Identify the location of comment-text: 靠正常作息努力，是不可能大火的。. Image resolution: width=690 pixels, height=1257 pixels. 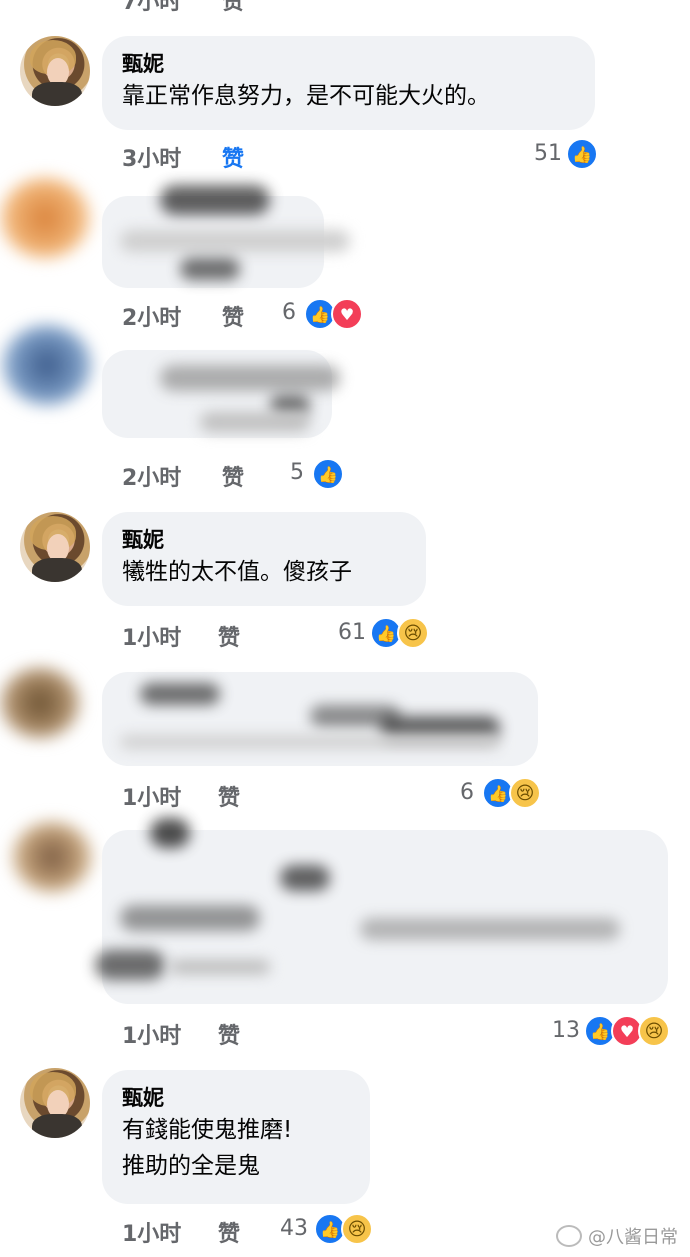
(306, 96).